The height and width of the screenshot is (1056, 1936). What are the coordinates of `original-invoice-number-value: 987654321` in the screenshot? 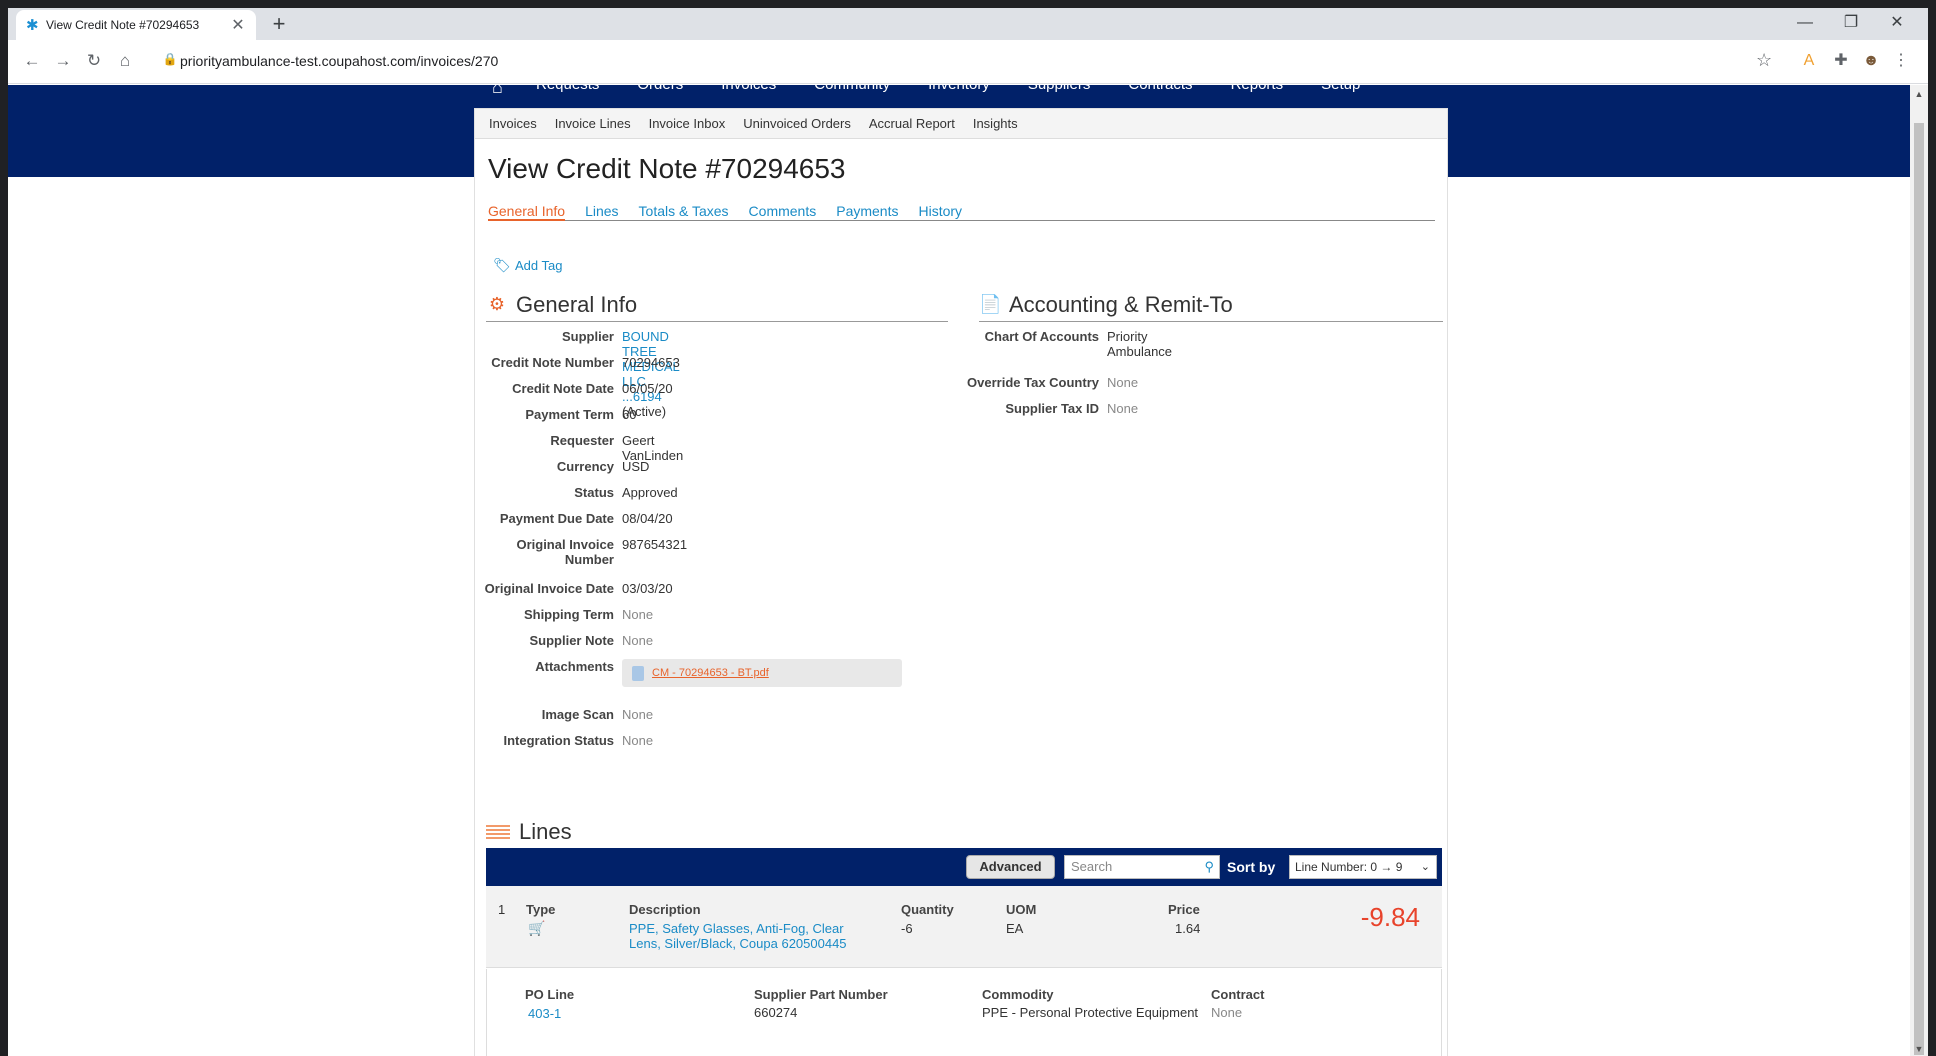 It's located at (655, 544).